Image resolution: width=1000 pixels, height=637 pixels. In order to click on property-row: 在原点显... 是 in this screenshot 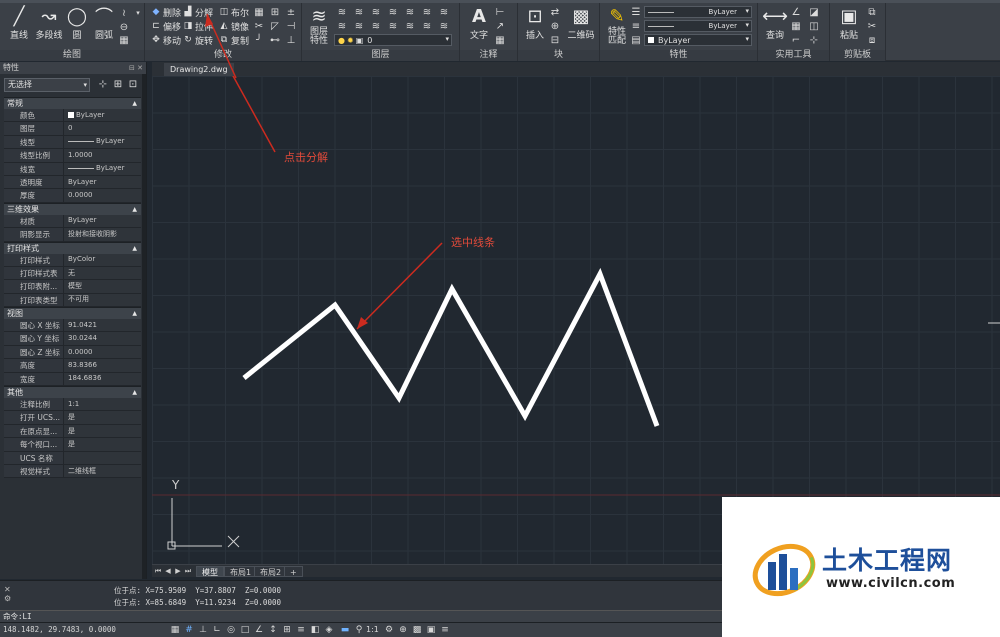, I will do `click(72, 431)`.